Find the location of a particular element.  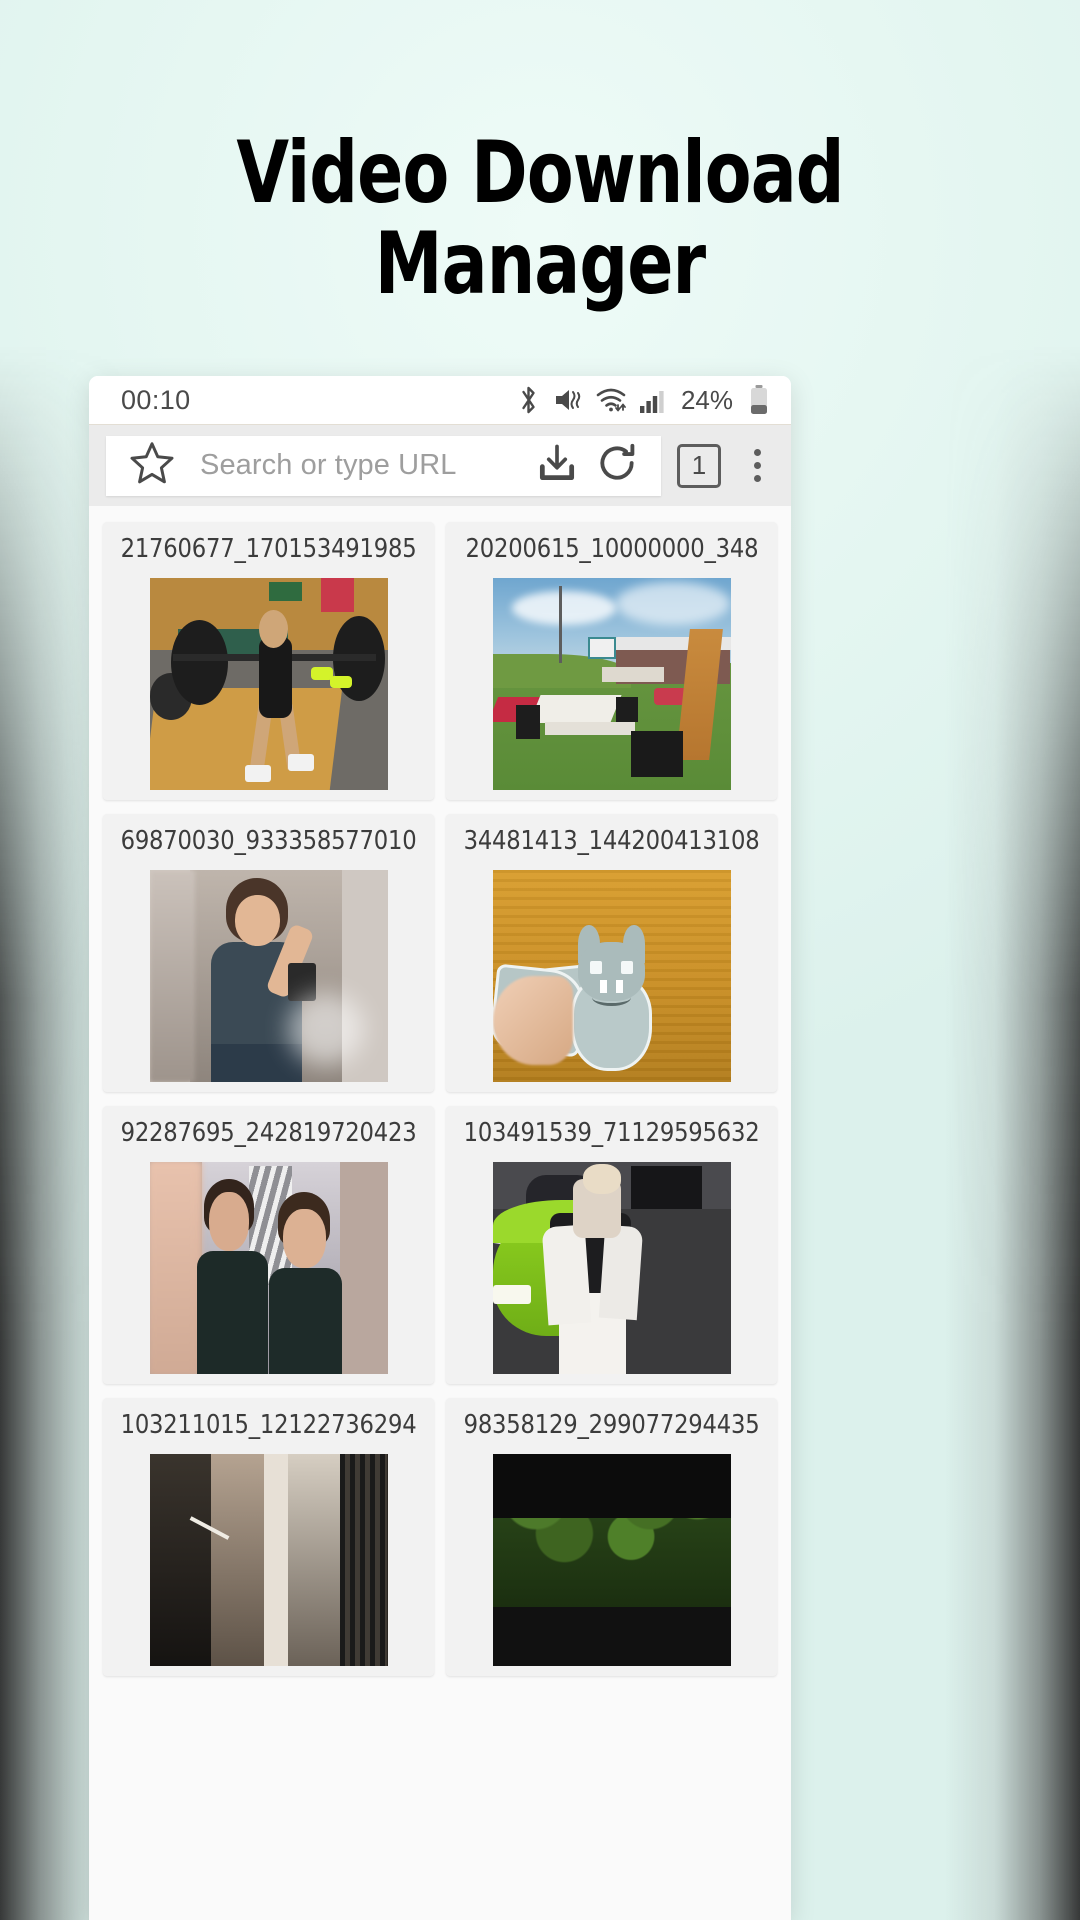

video-title: 21760677_170153491985 is located at coordinates (268, 549).